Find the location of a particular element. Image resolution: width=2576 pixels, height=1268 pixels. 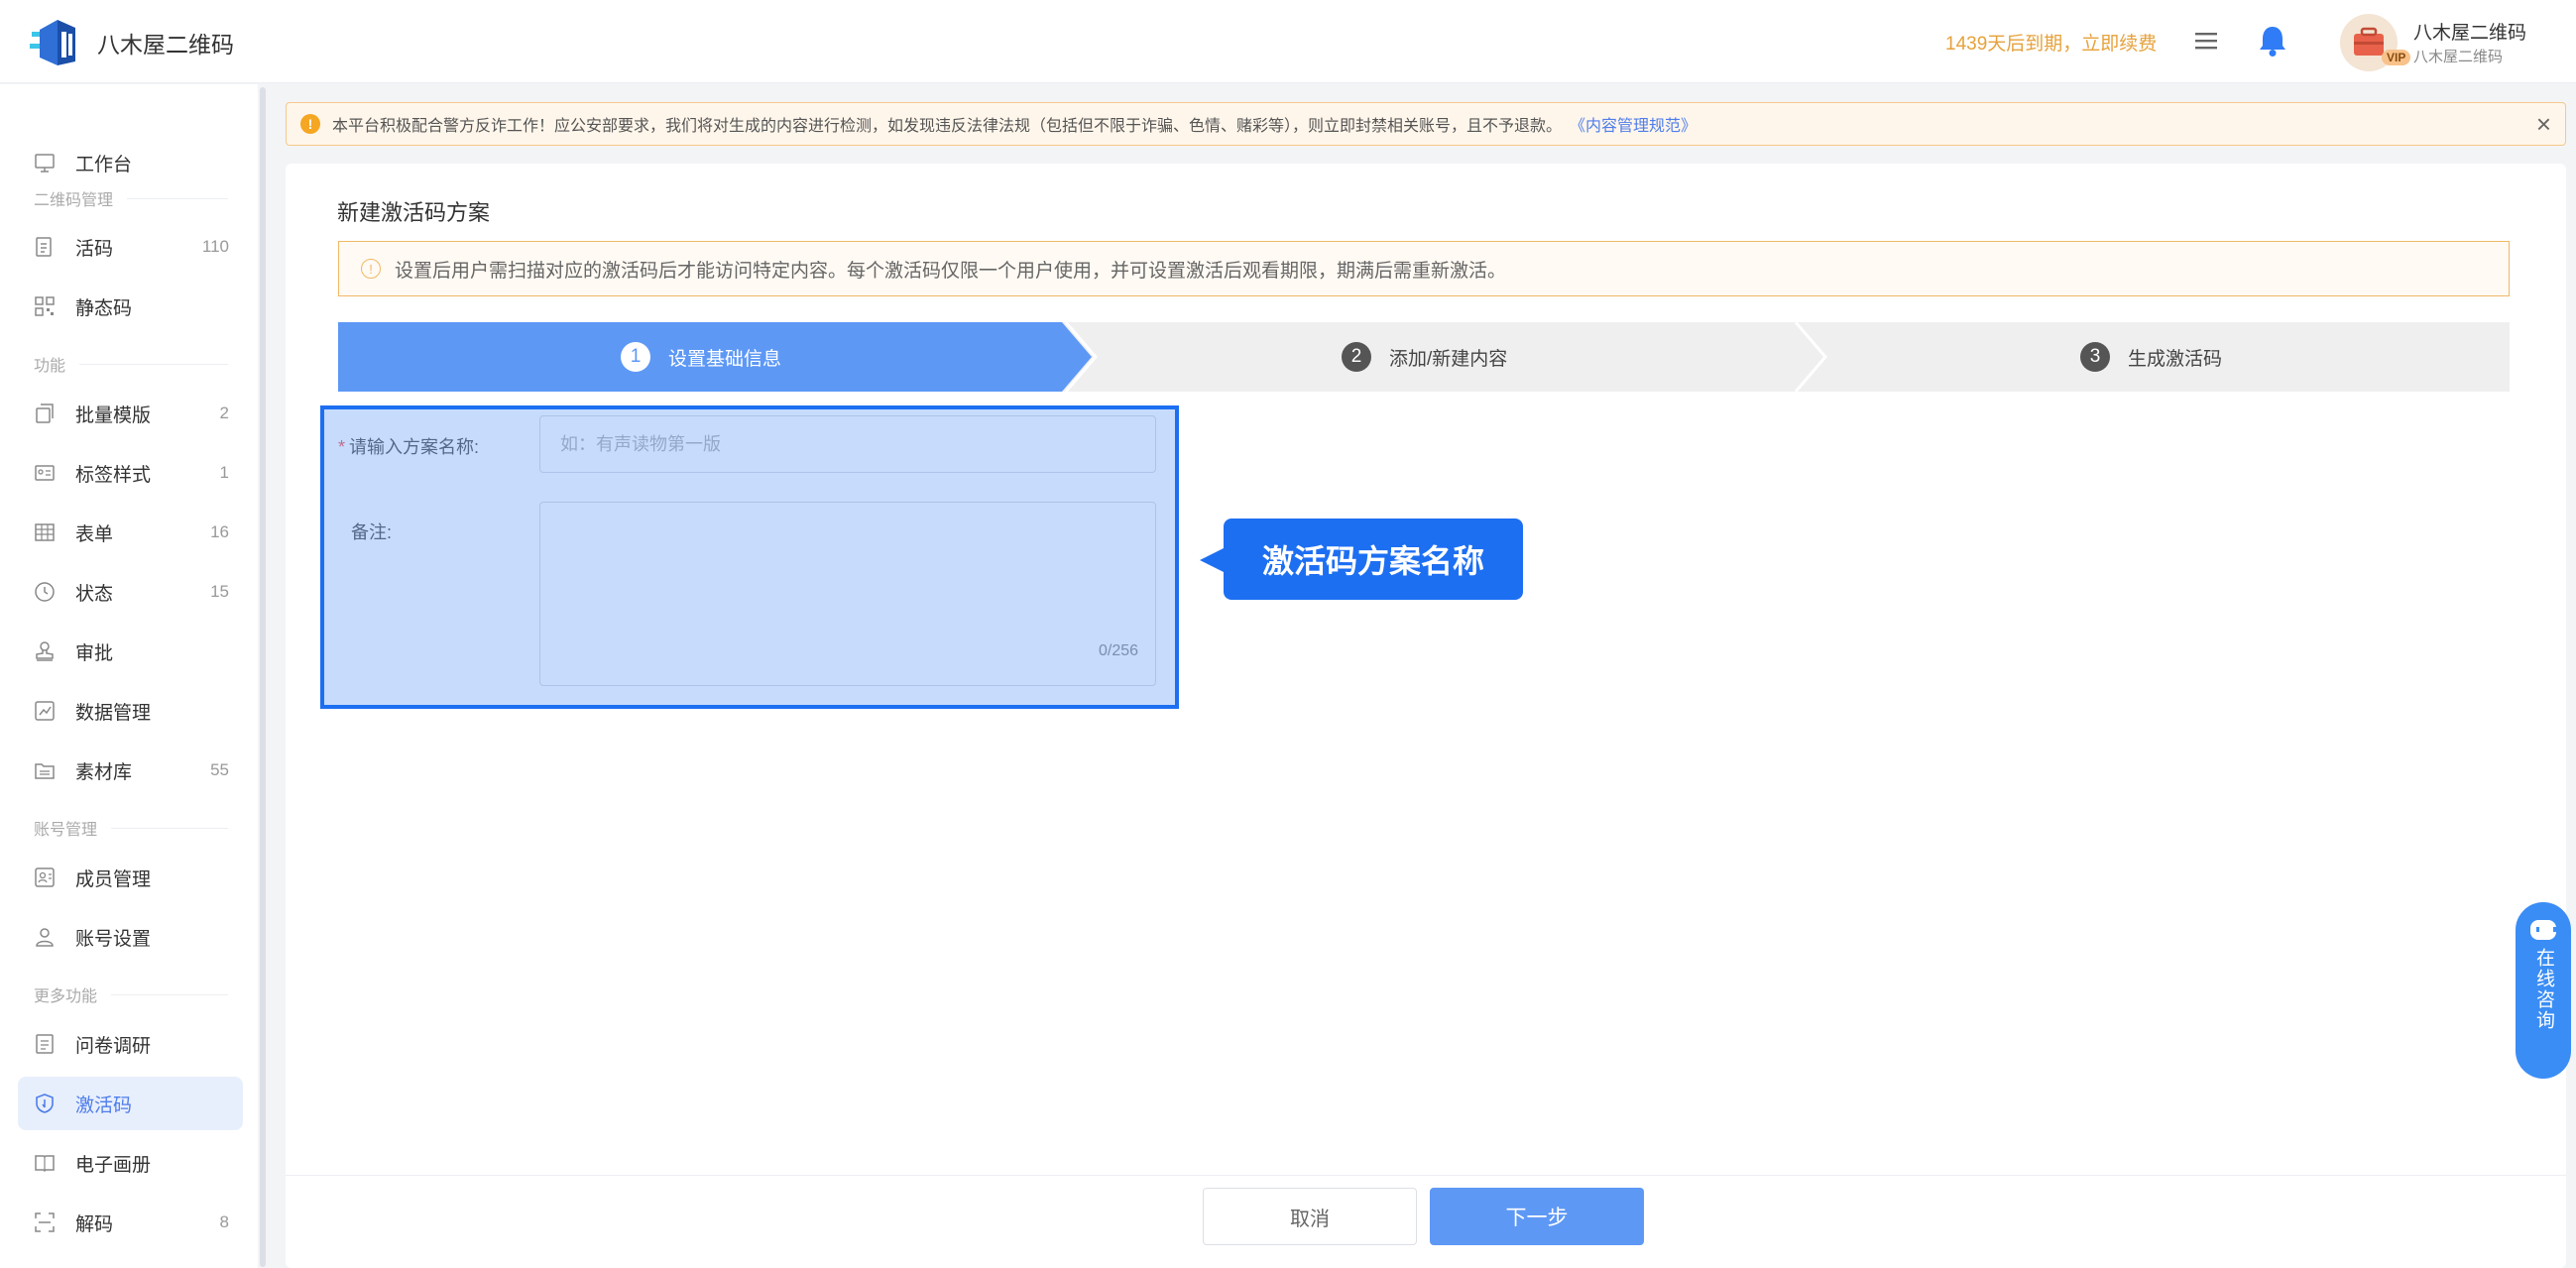

sidebar-item-decode: 解码 8 is located at coordinates (130, 1222).